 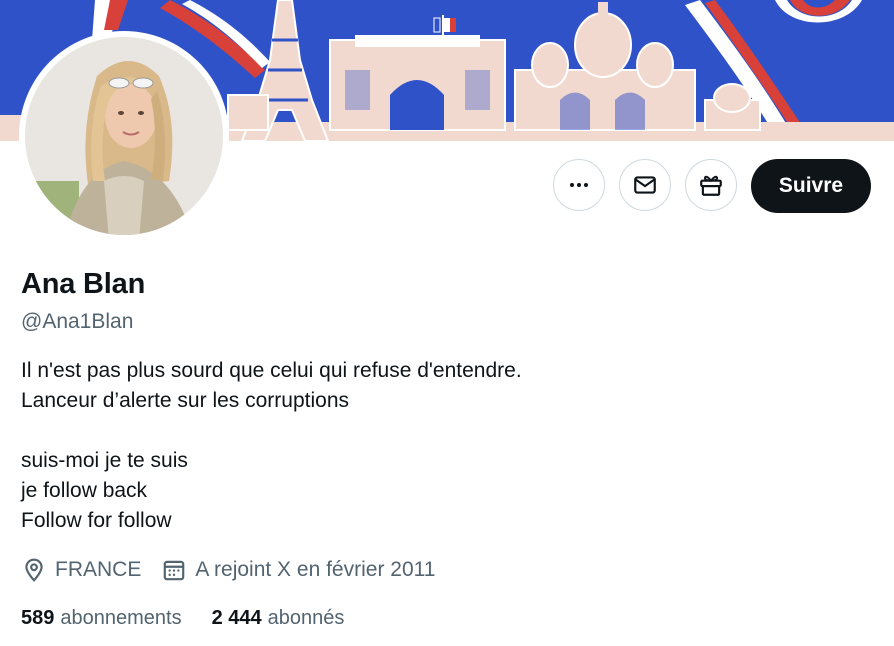 What do you see at coordinates (83, 284) in the screenshot?
I see `profile-name: Ana Blan` at bounding box center [83, 284].